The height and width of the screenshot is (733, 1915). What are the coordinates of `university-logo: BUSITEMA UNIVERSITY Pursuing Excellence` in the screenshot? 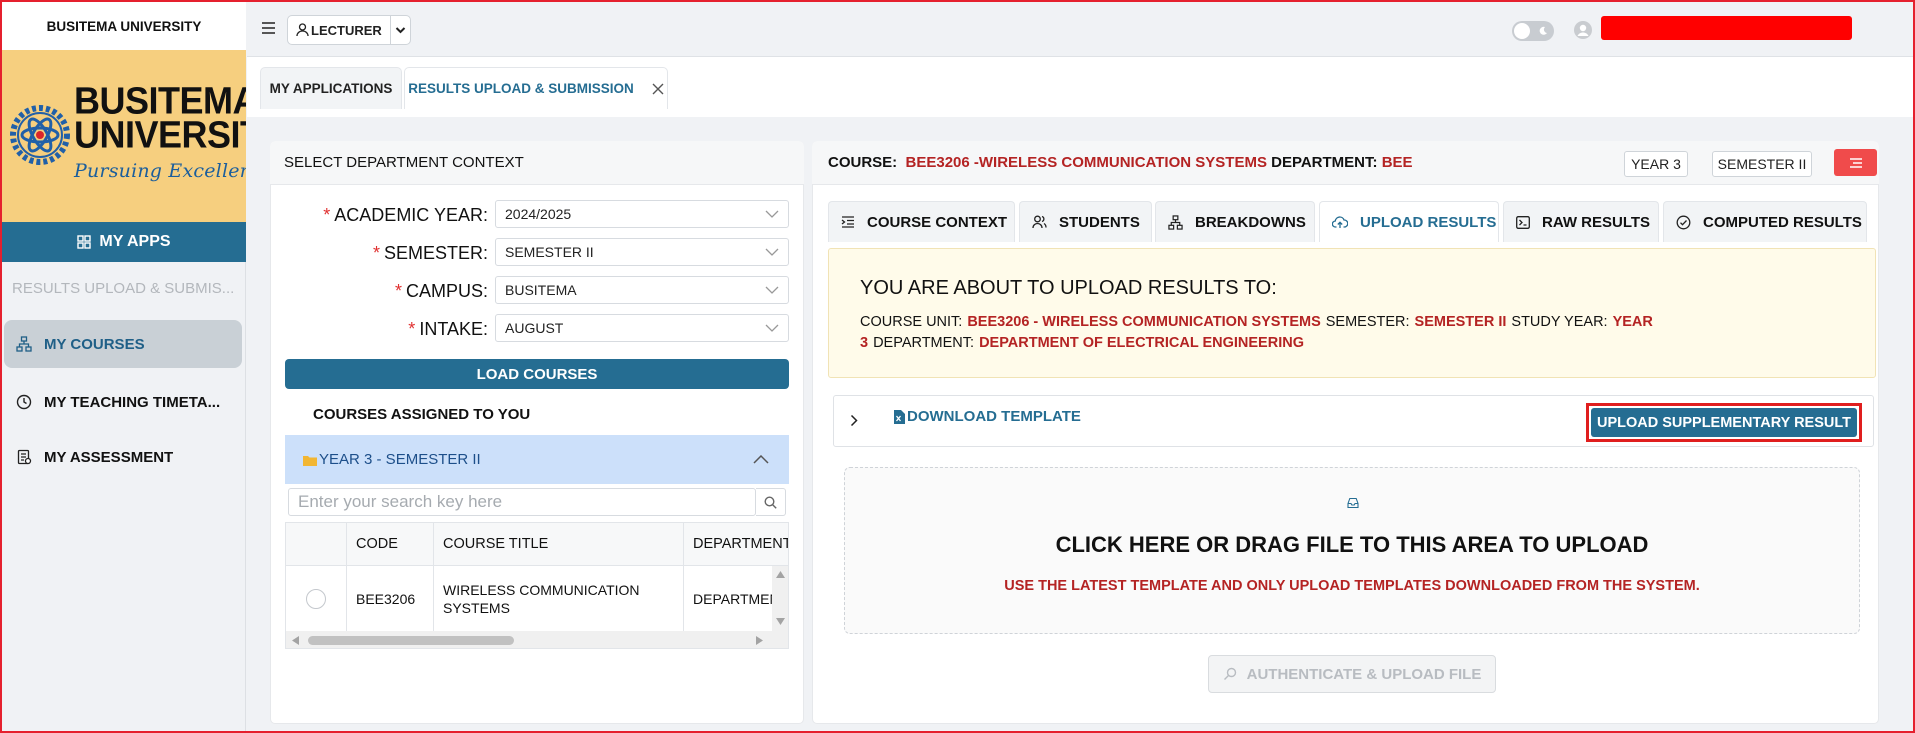 It's located at (124, 136).